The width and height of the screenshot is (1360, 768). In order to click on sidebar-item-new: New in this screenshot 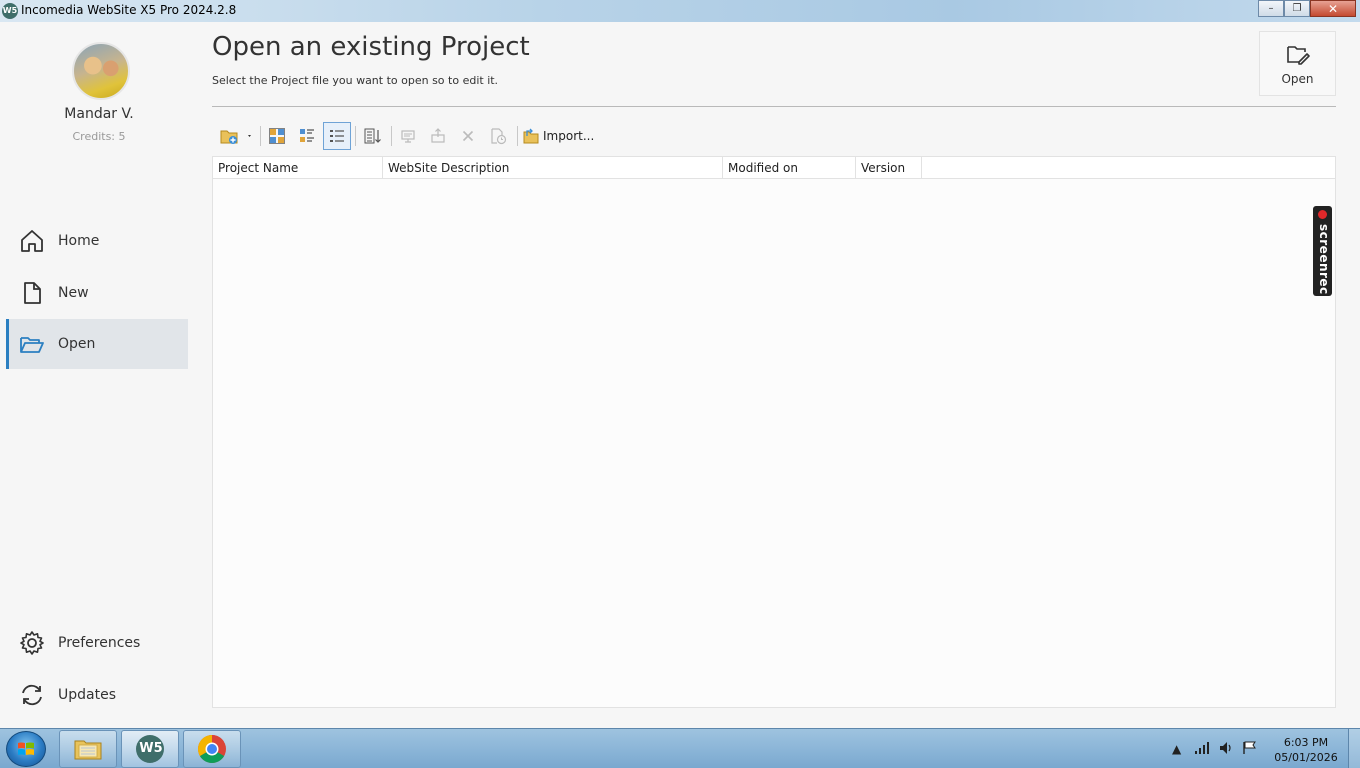, I will do `click(97, 293)`.